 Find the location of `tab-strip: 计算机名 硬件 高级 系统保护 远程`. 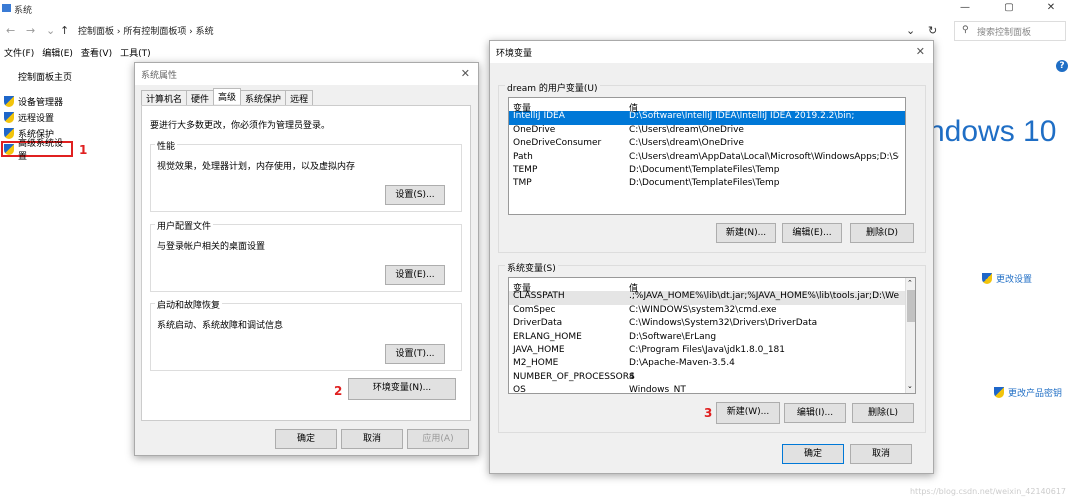

tab-strip: 计算机名 硬件 高级 系统保护 远程 is located at coordinates (227, 97).